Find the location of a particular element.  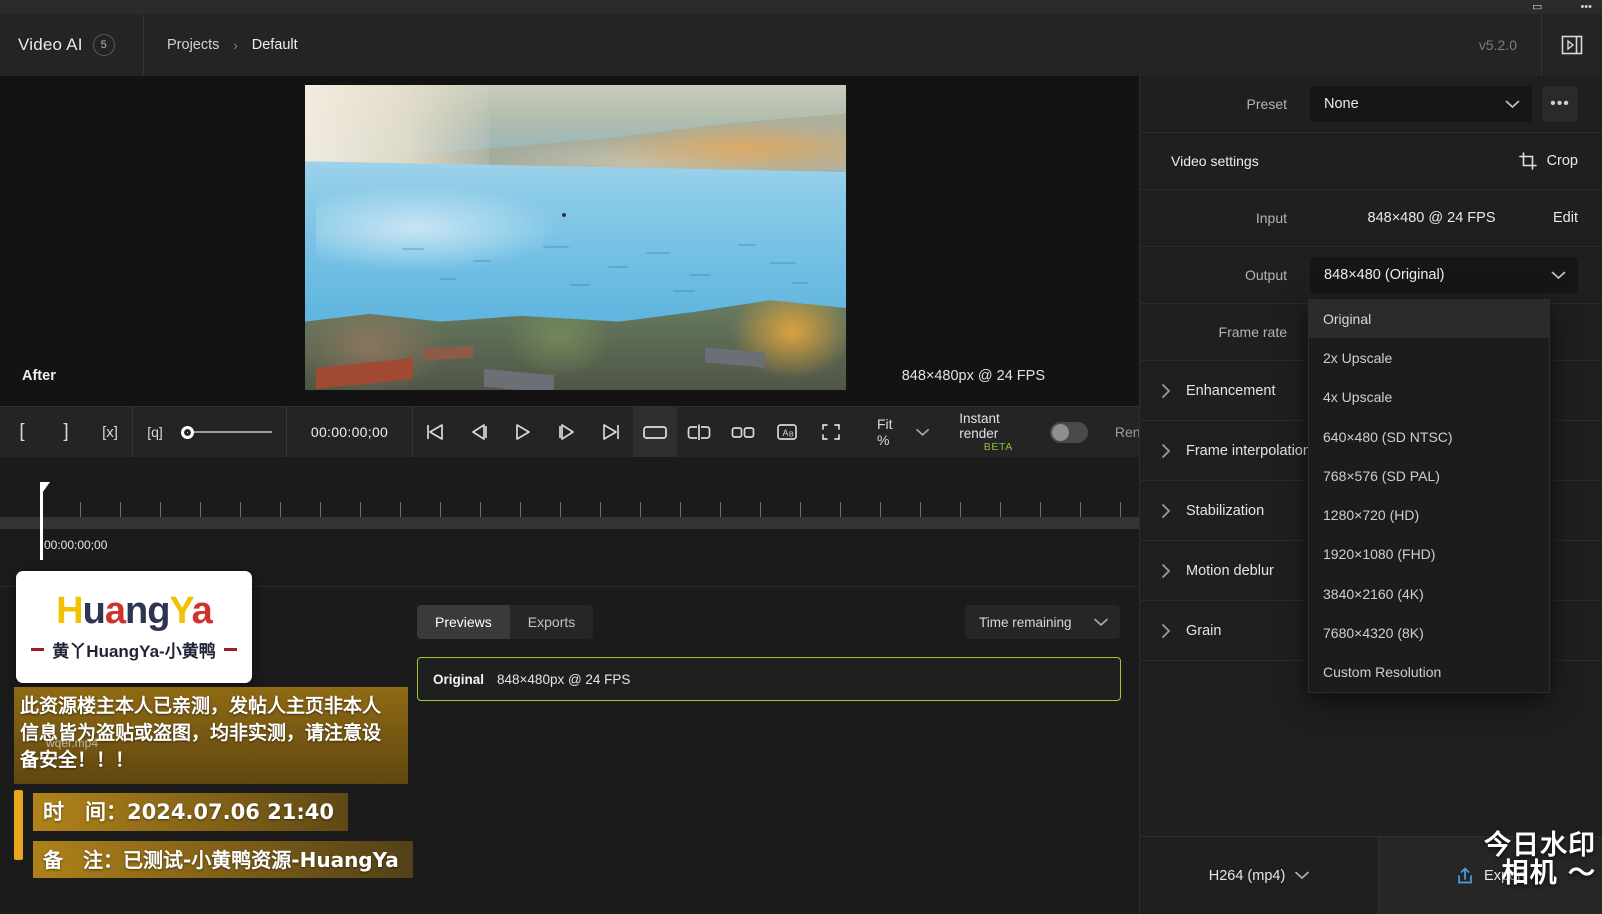

mark-out-button: ] is located at coordinates (66, 432).